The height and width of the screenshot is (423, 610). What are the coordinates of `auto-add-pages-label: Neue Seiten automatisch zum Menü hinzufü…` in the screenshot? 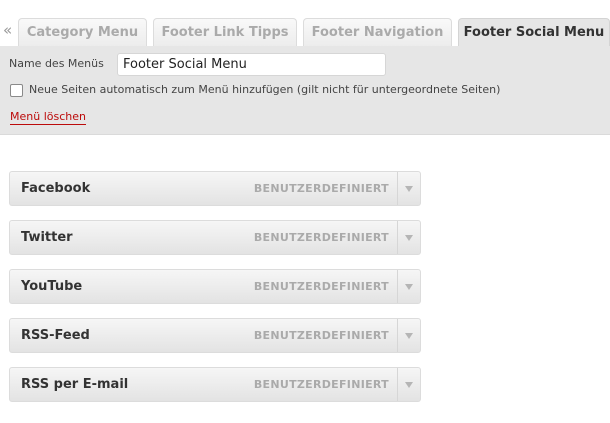 It's located at (265, 89).